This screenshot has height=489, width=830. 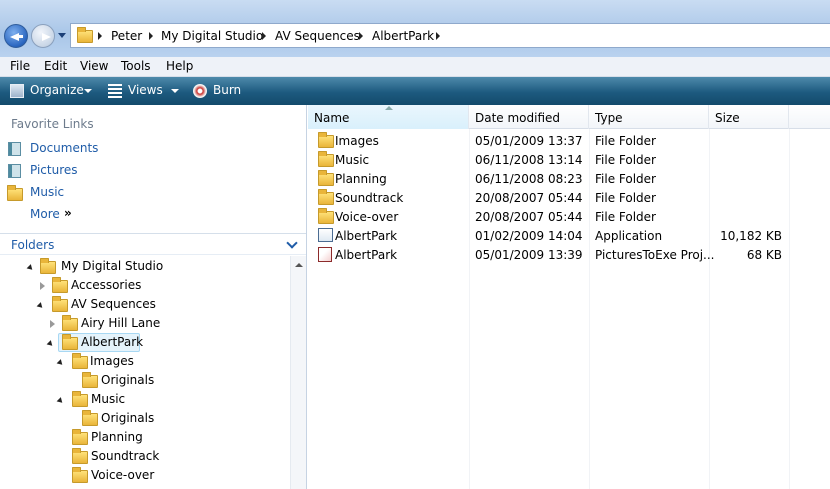 What do you see at coordinates (403, 36) in the screenshot?
I see `breadcrumb-albertpark: AlbertPark` at bounding box center [403, 36].